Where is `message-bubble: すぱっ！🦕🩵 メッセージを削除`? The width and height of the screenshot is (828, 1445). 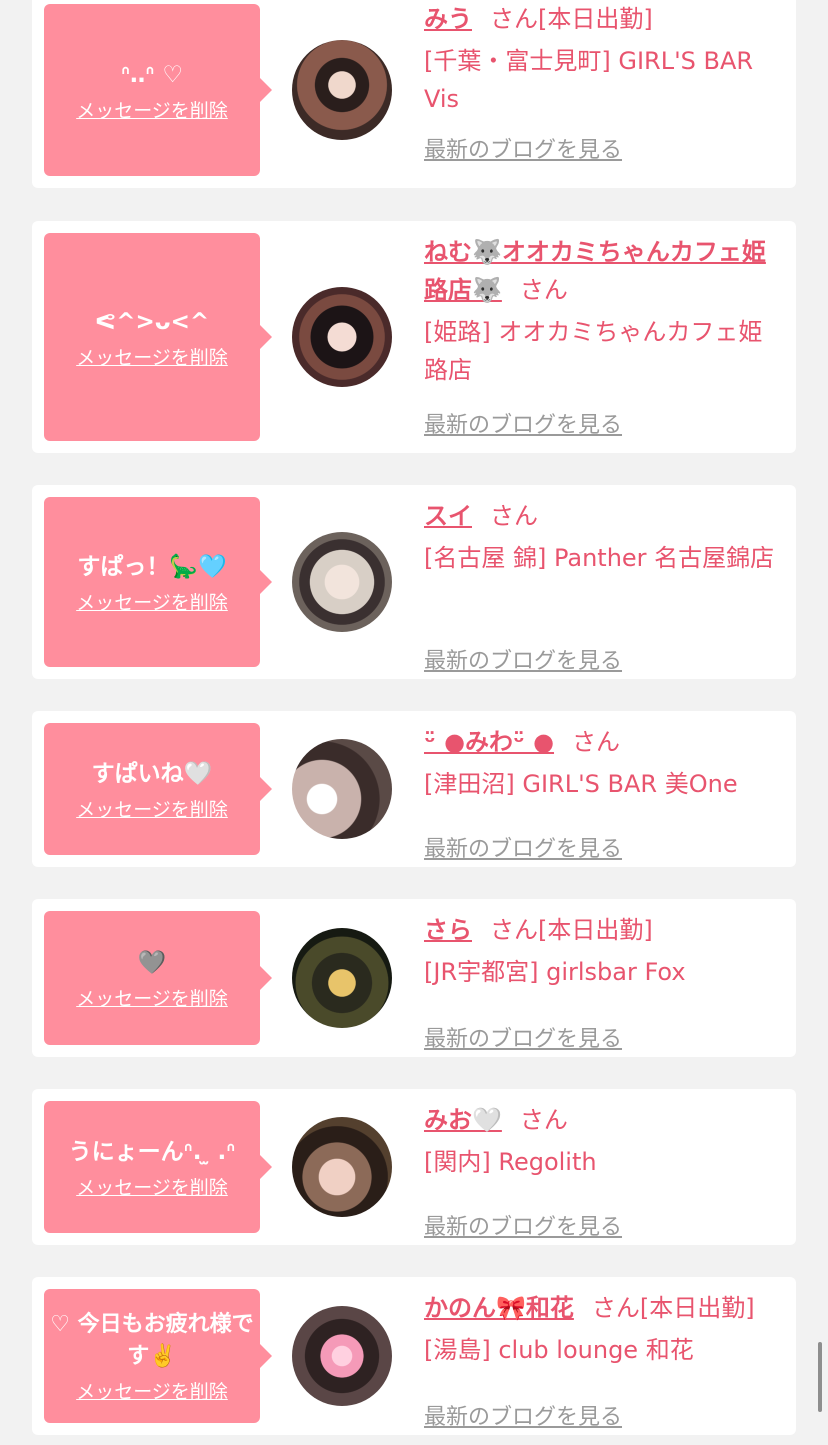 message-bubble: すぱっ！🦕🩵 メッセージを削除 is located at coordinates (158, 582).